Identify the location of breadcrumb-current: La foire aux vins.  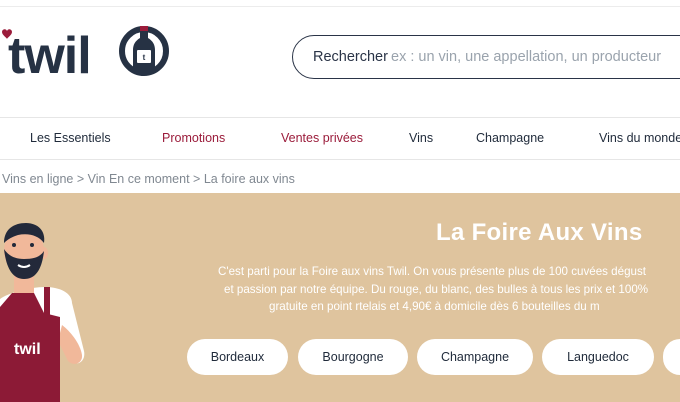
(249, 179).